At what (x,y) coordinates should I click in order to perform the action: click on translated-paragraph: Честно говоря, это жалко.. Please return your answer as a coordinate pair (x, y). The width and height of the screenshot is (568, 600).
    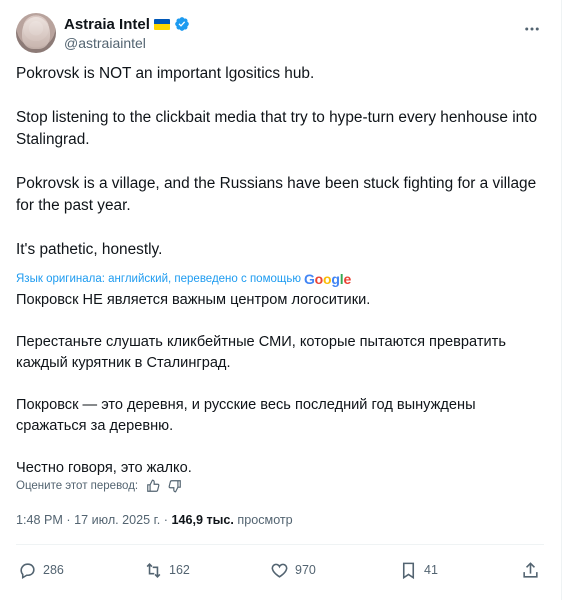
    Looking at the image, I should click on (104, 468).